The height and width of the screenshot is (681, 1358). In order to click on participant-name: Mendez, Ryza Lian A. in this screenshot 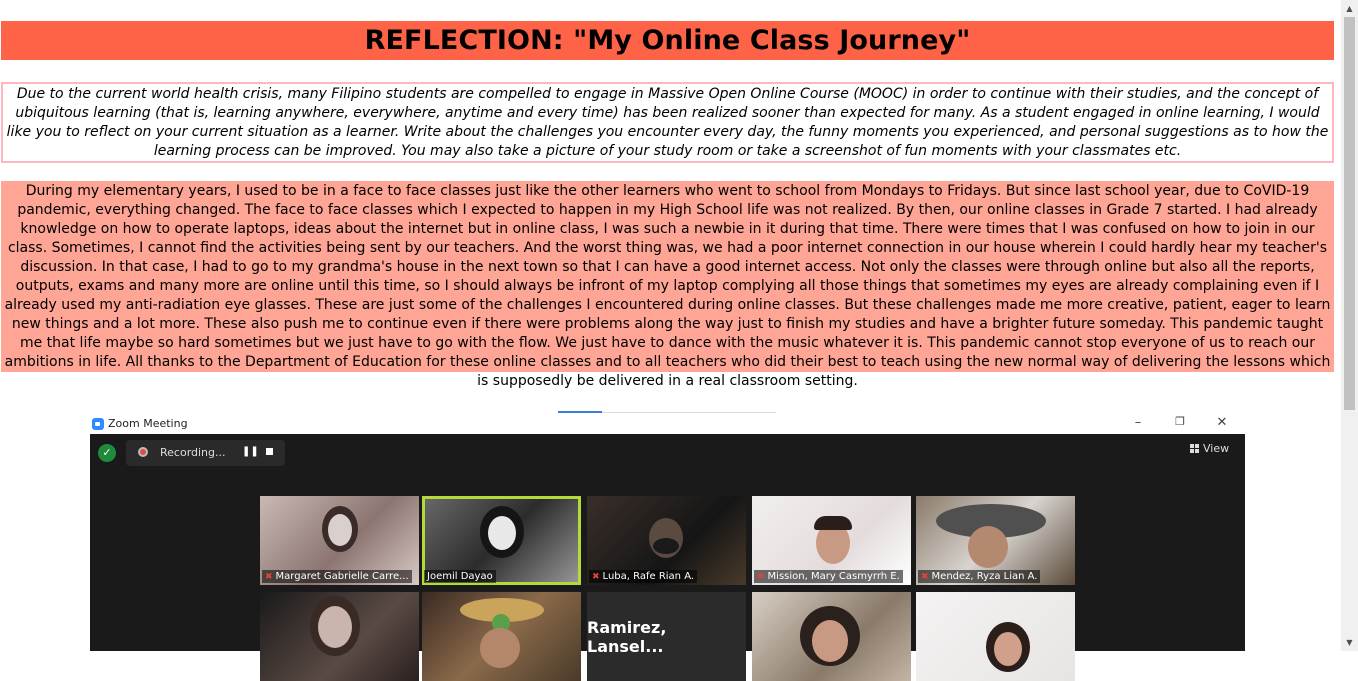, I will do `click(984, 576)`.